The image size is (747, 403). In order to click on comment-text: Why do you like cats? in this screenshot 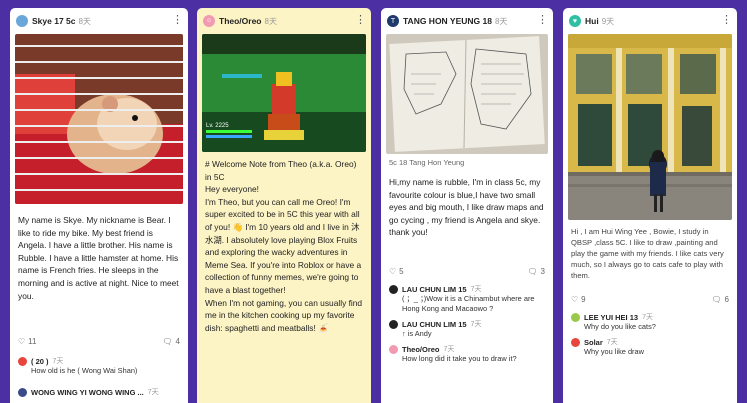, I will do `click(620, 326)`.